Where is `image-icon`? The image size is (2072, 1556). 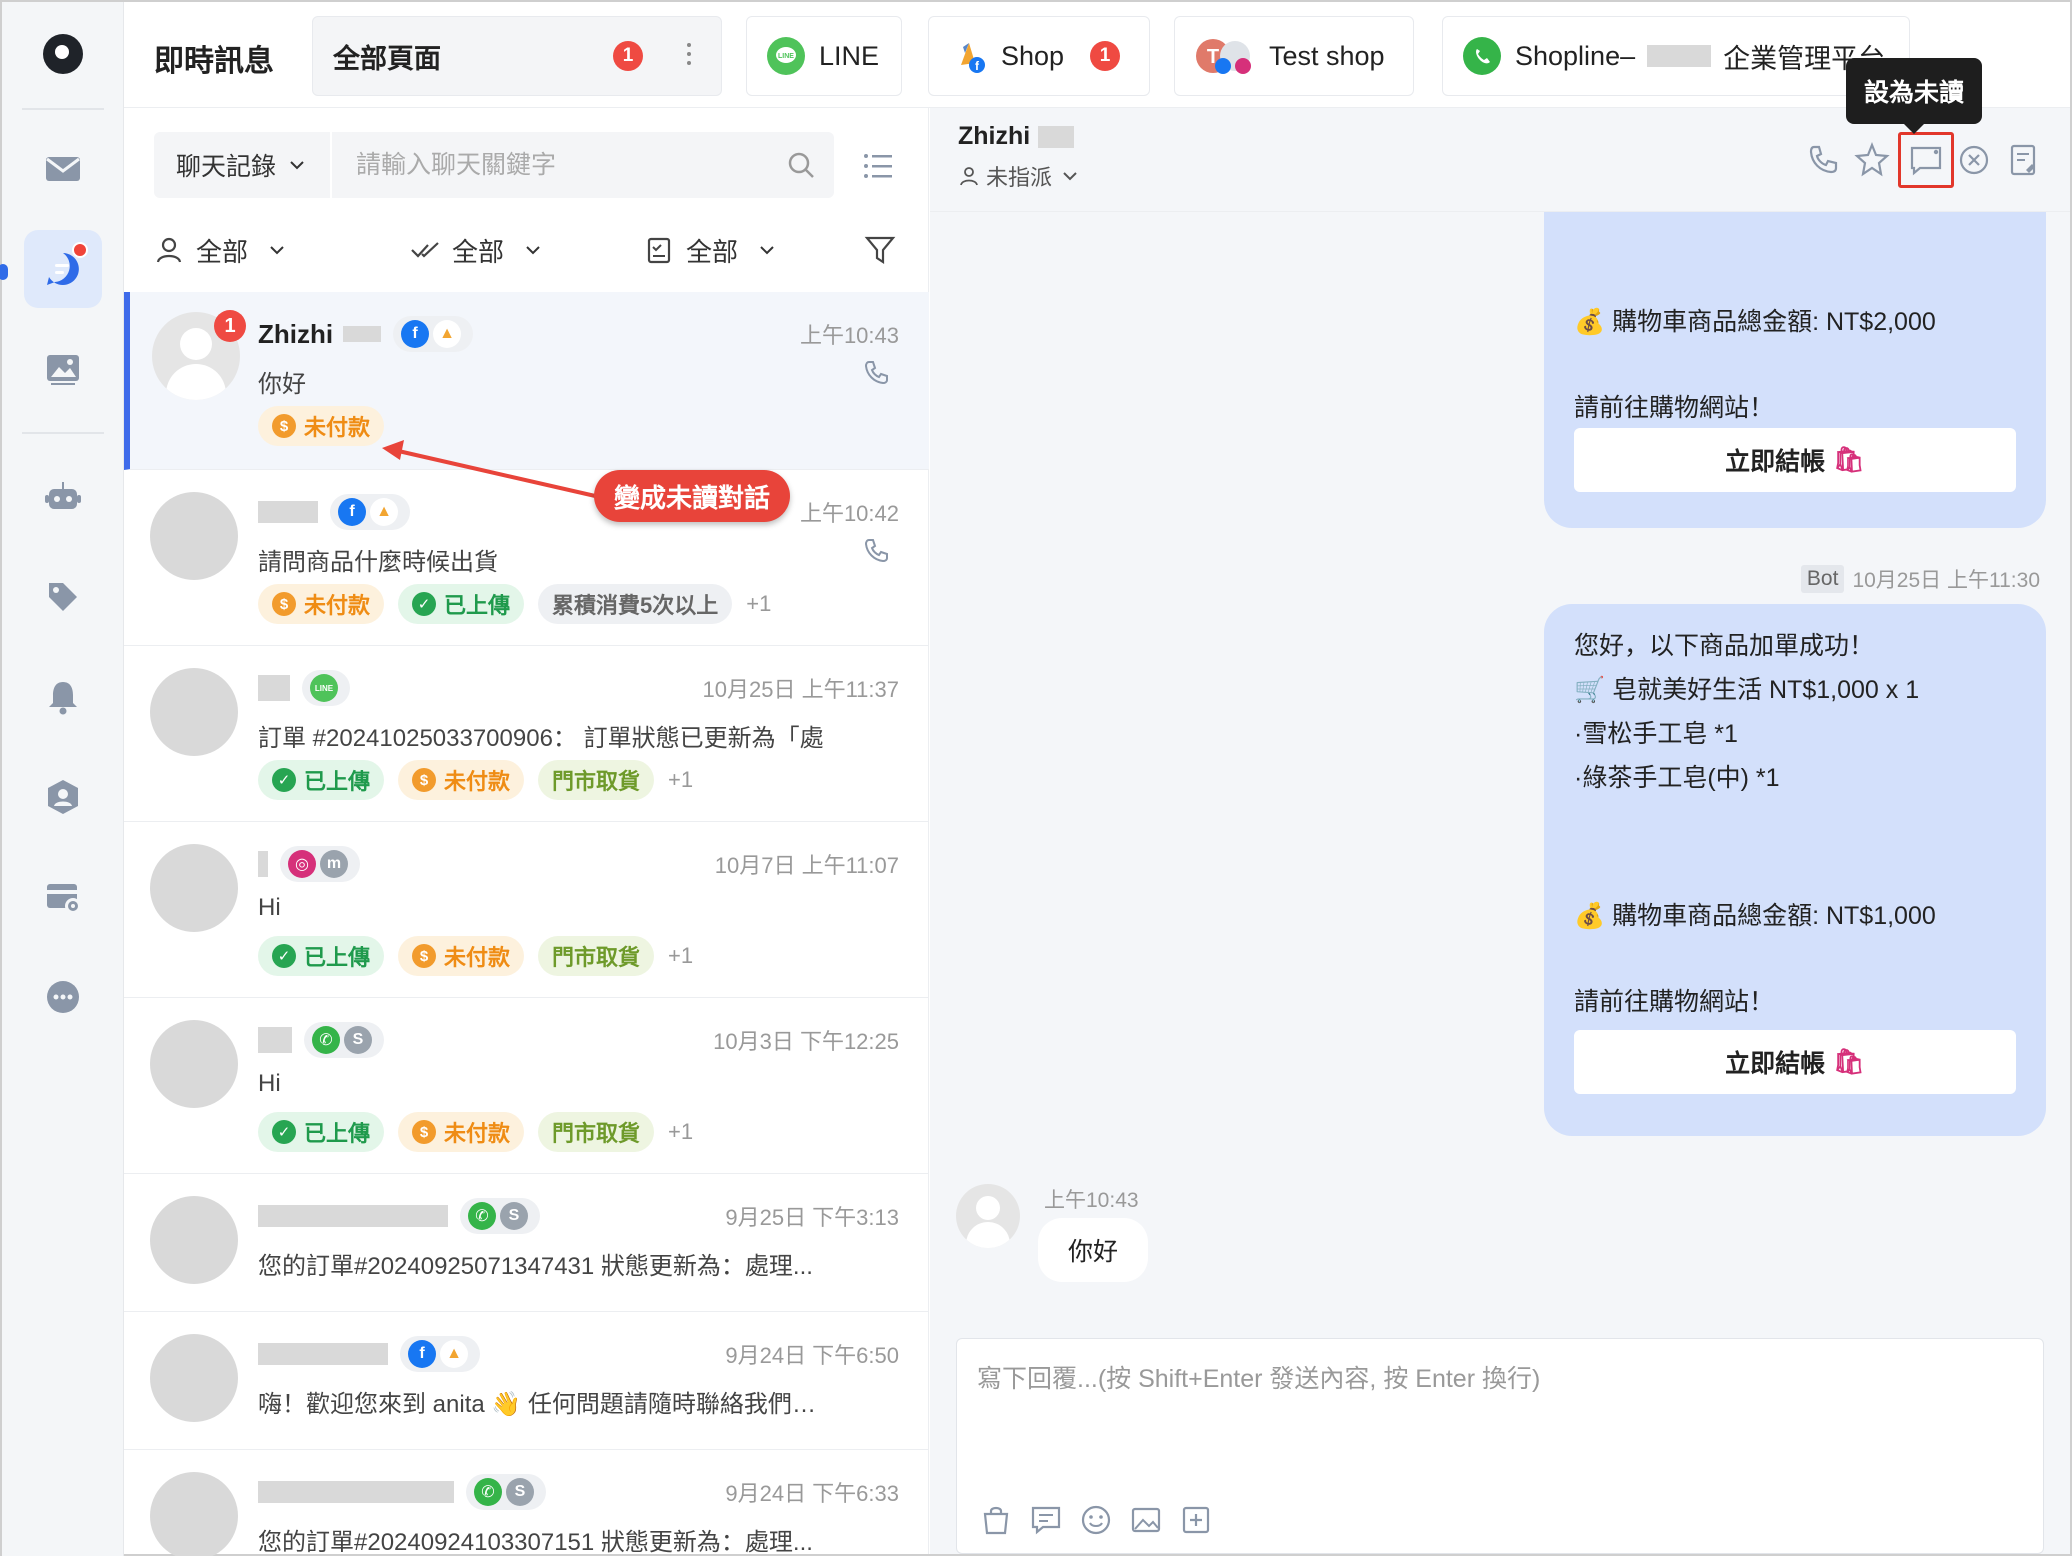 image-icon is located at coordinates (1146, 1520).